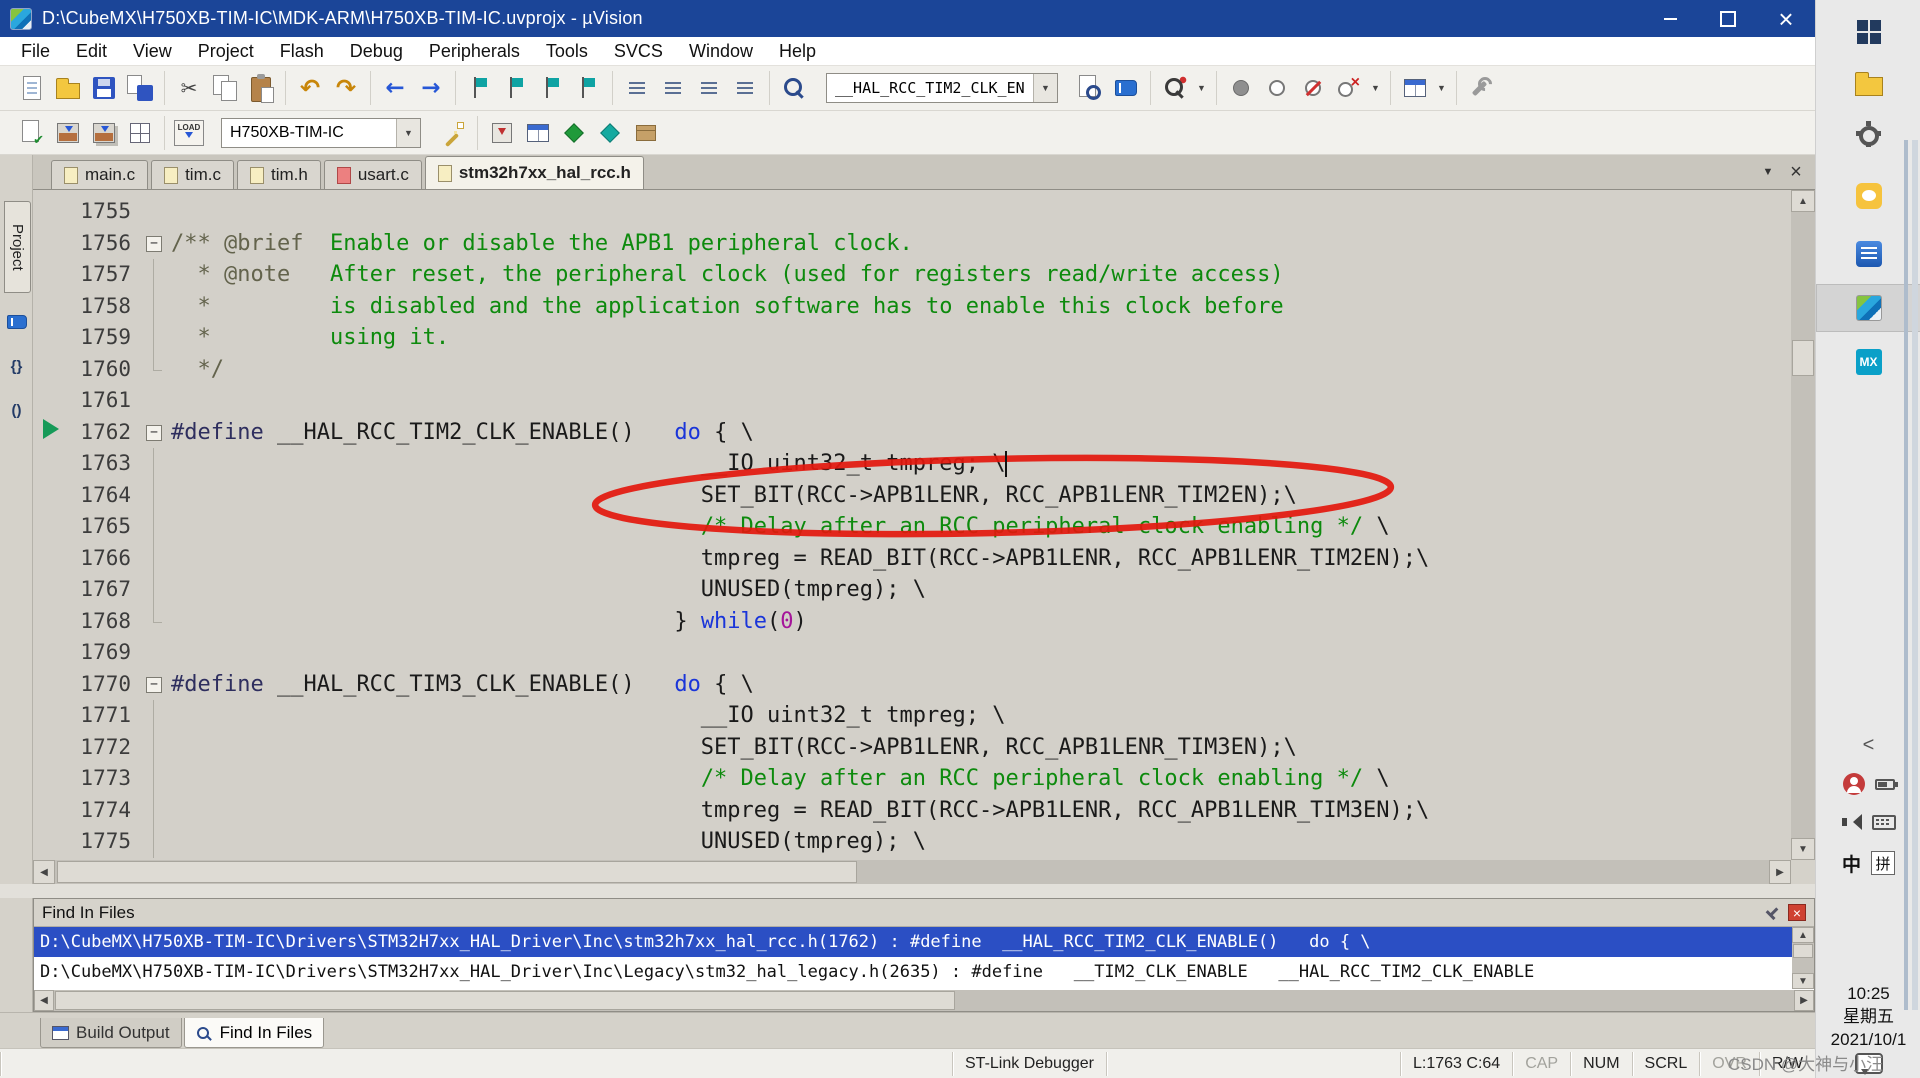  I want to click on code-line-1763: 1763 __IO uint32_t tmpreg; \, so click(912, 464).